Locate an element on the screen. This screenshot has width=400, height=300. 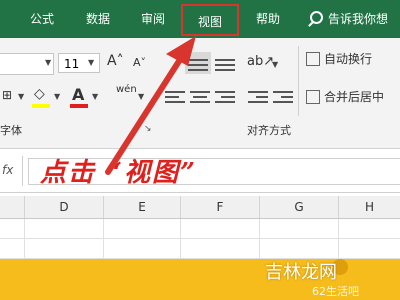
fill-color-swatch is located at coordinates (41, 106).